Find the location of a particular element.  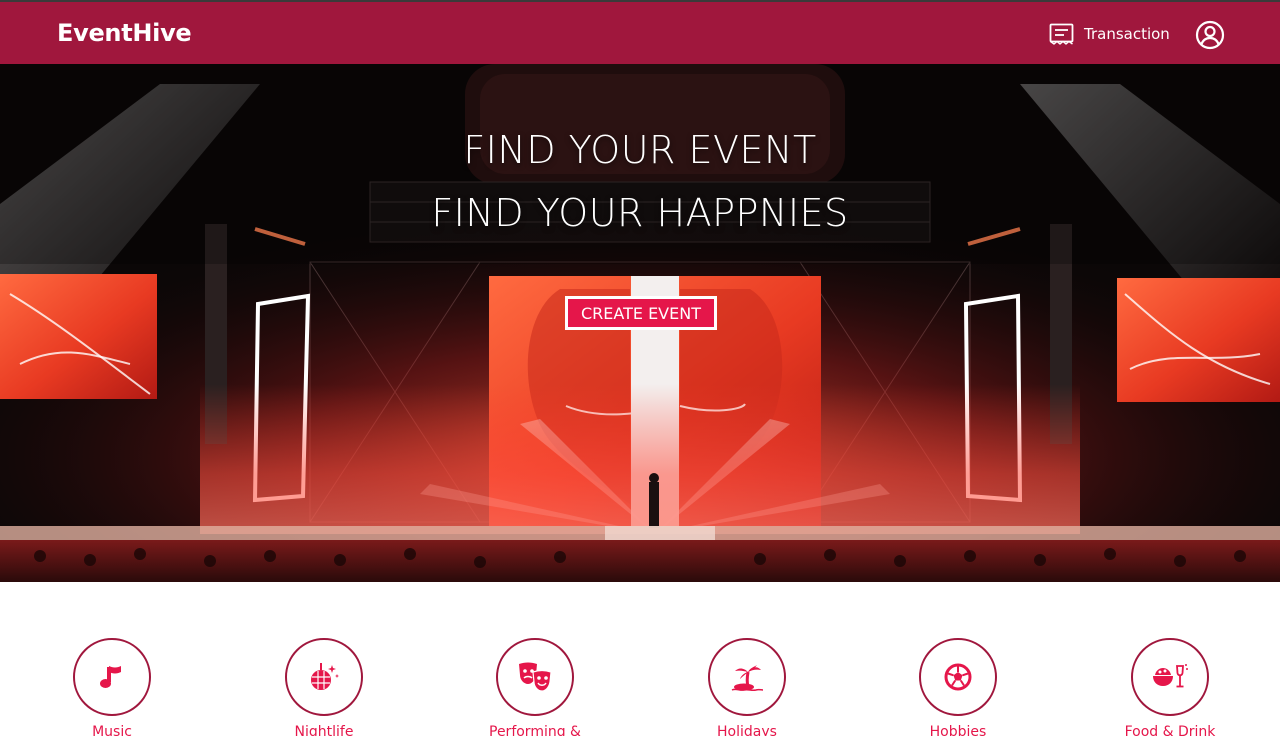

island-icon is located at coordinates (747, 678).